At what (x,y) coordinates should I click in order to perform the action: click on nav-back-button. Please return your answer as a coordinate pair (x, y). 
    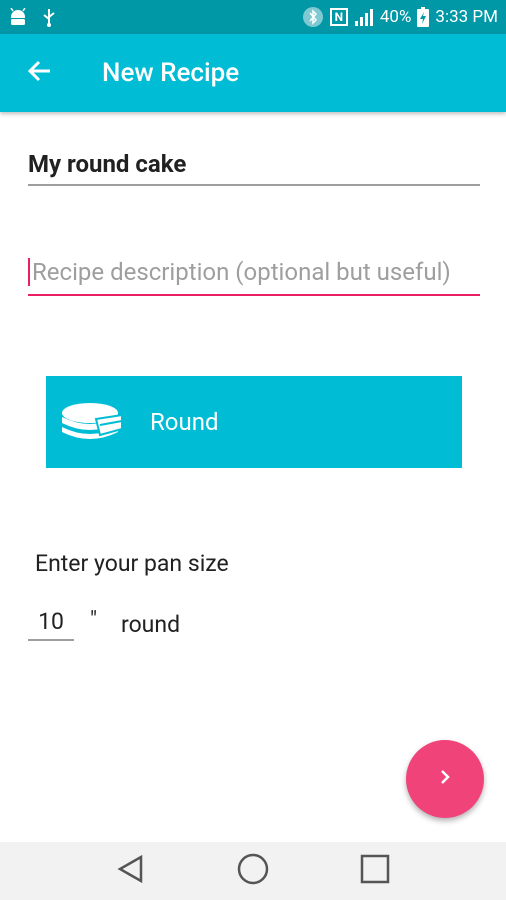
    Looking at the image, I should click on (131, 871).